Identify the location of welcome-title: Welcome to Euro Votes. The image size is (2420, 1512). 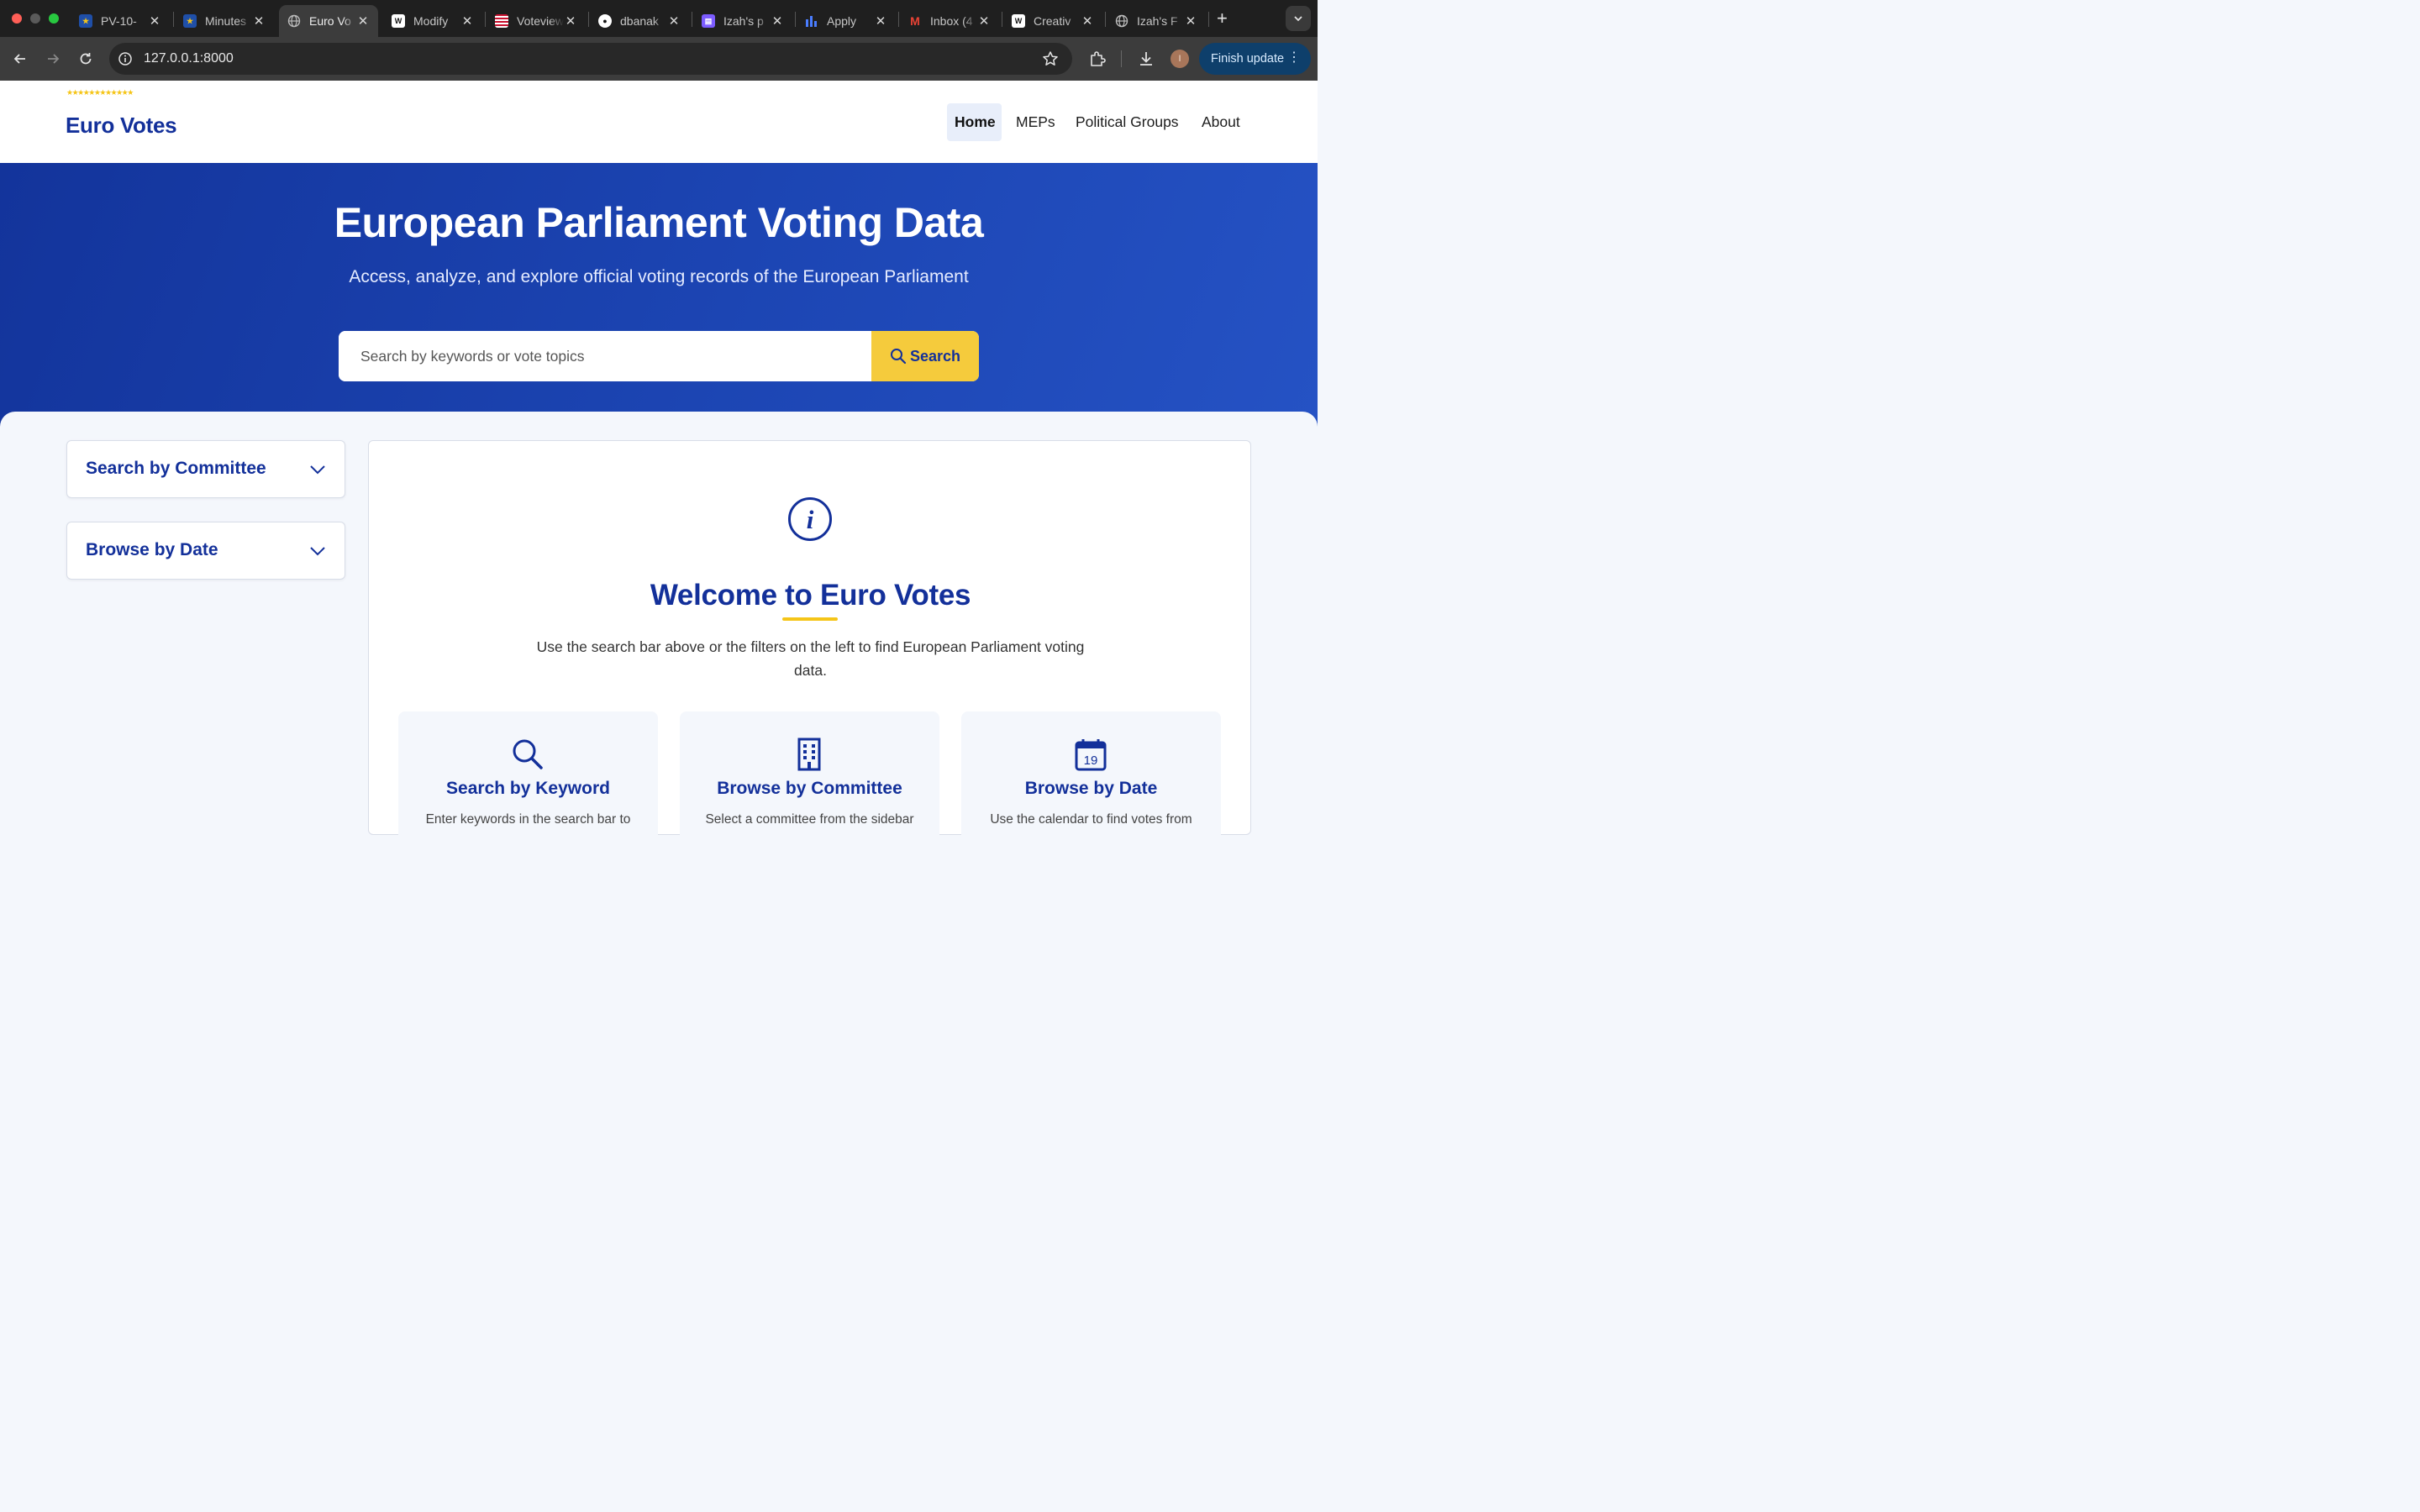
(810, 595).